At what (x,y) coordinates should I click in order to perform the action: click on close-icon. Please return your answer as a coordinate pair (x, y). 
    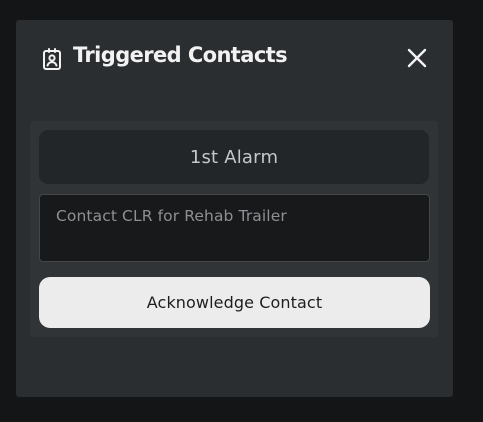
    Looking at the image, I should click on (417, 58).